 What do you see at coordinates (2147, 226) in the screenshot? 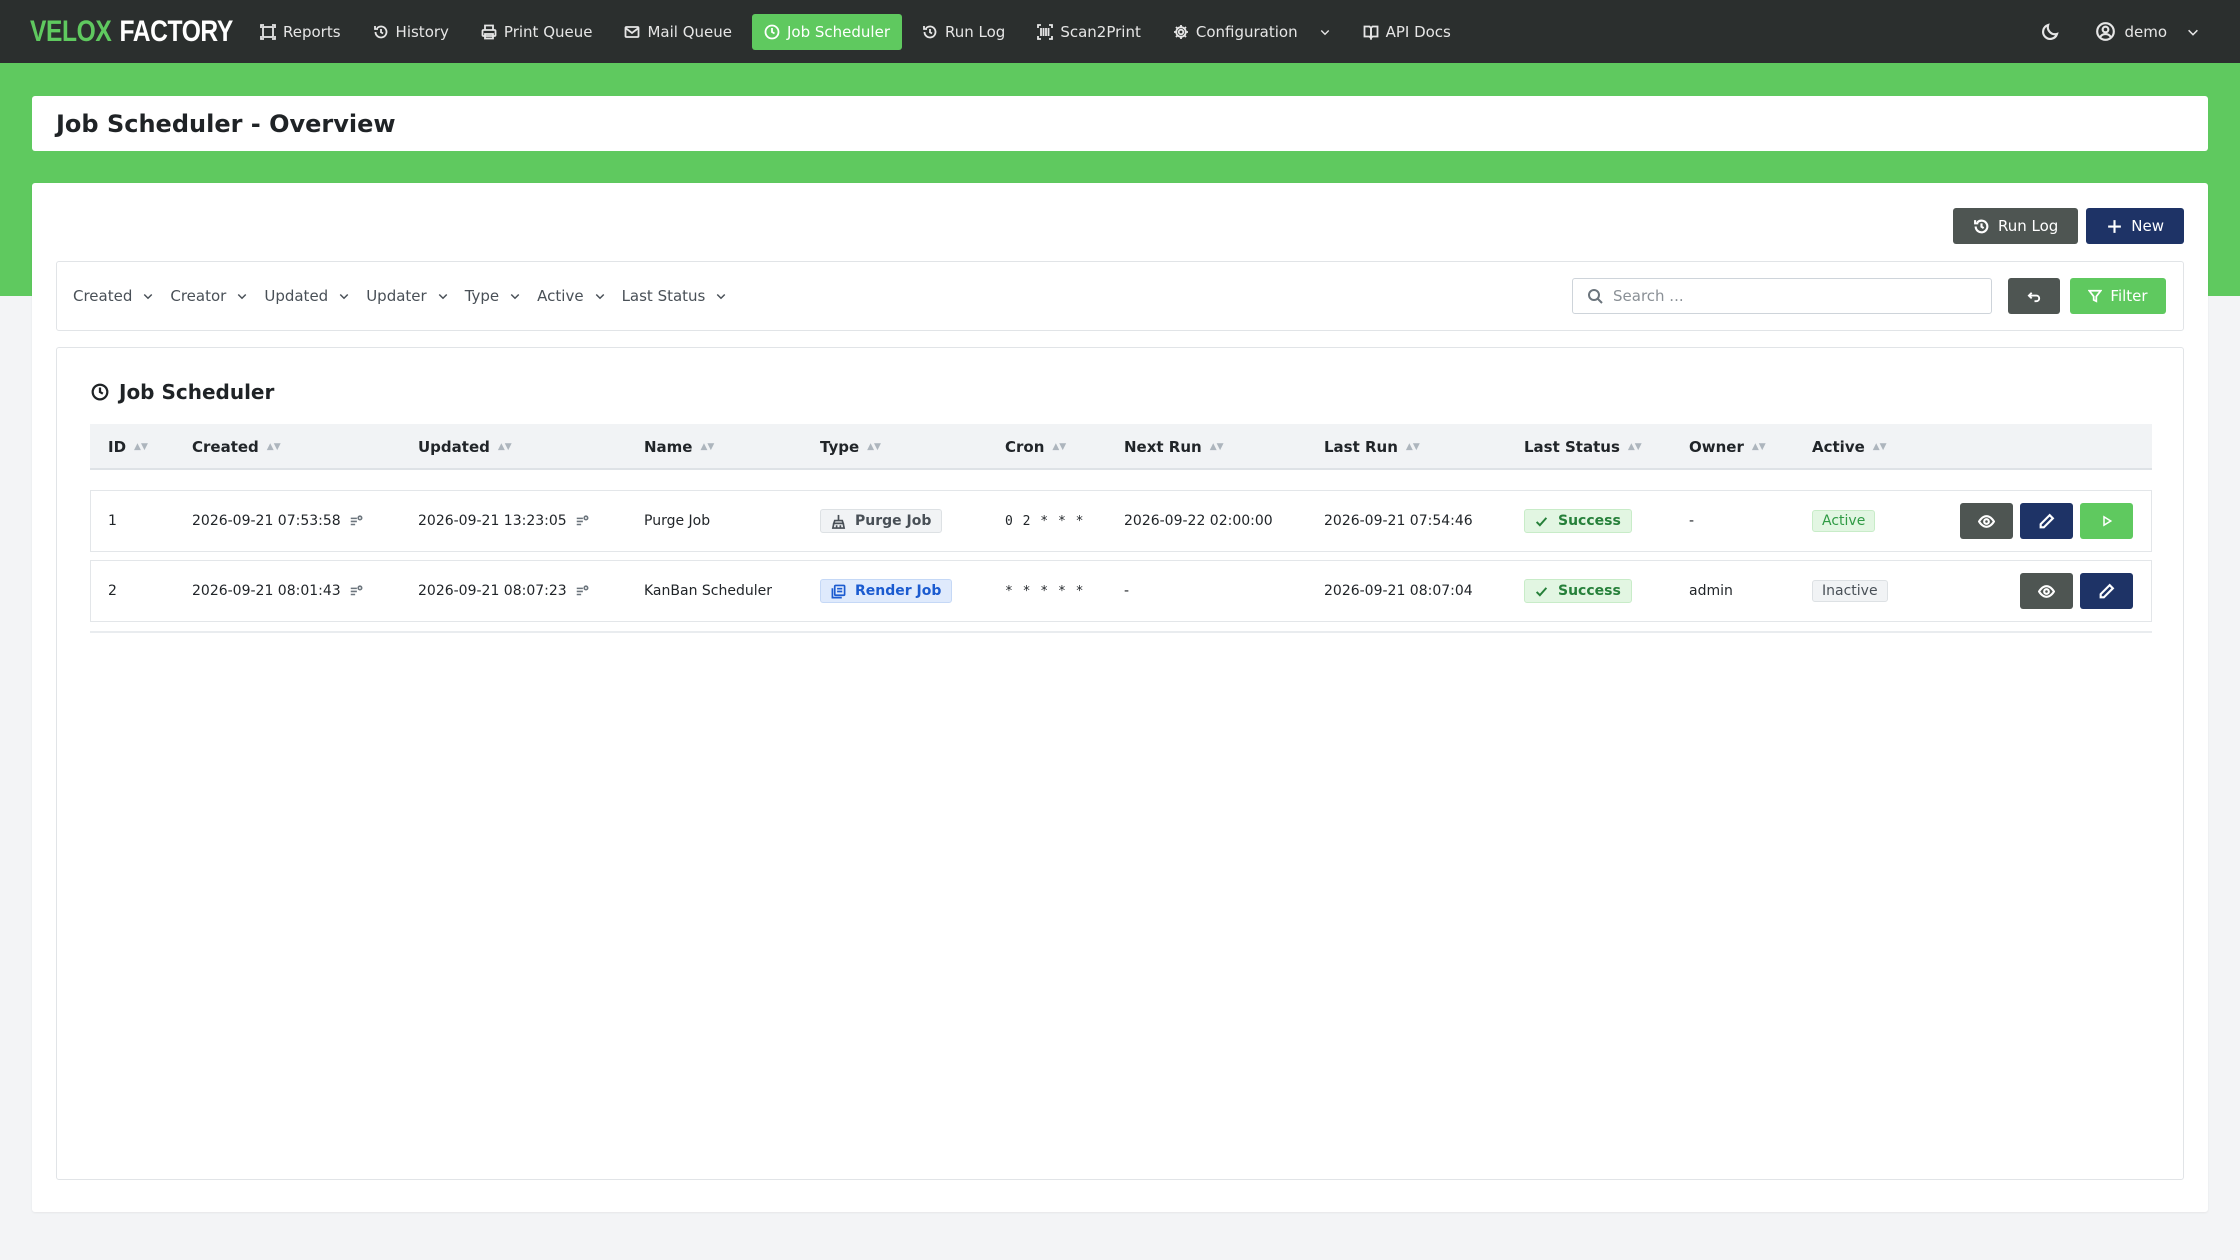
I see `new-label: New` at bounding box center [2147, 226].